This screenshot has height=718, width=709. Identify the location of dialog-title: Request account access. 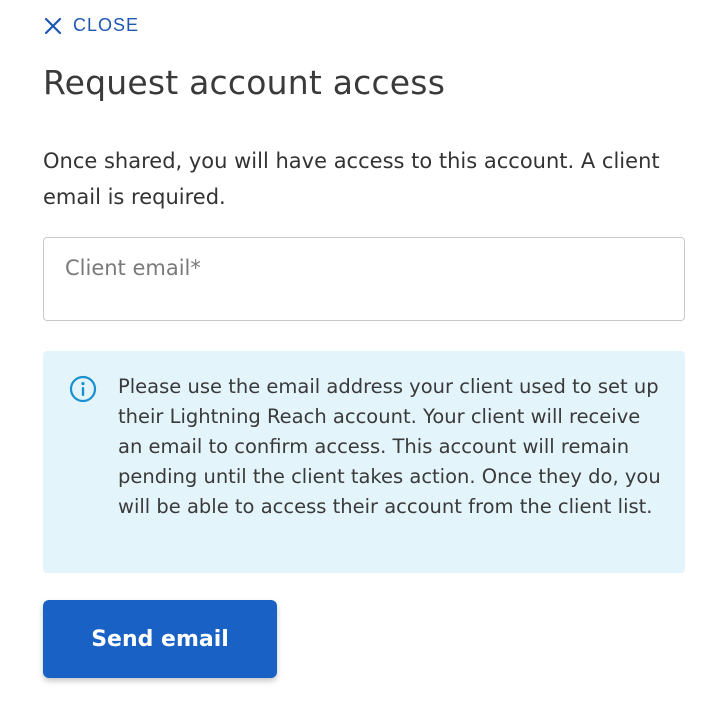
(244, 82).